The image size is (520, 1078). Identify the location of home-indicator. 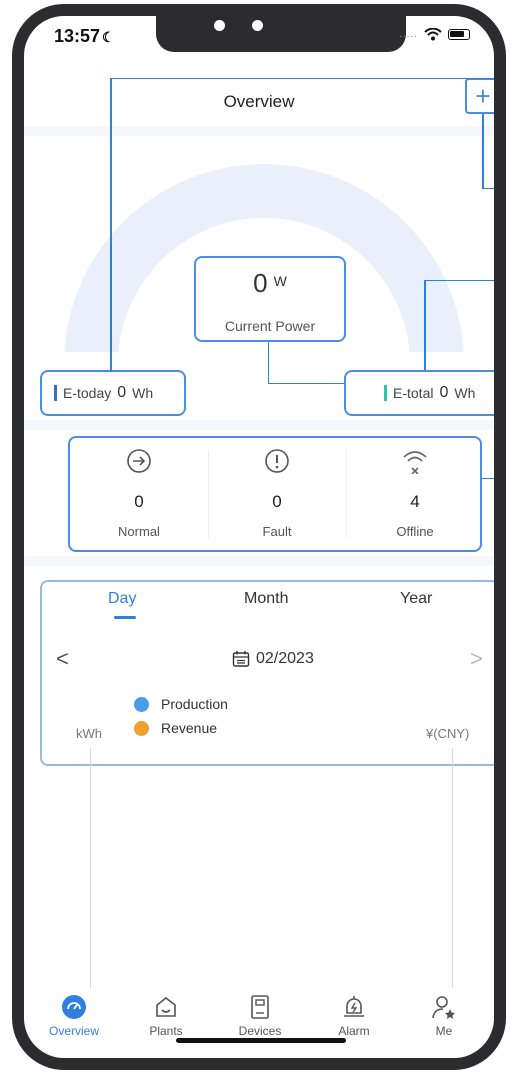
(261, 1040).